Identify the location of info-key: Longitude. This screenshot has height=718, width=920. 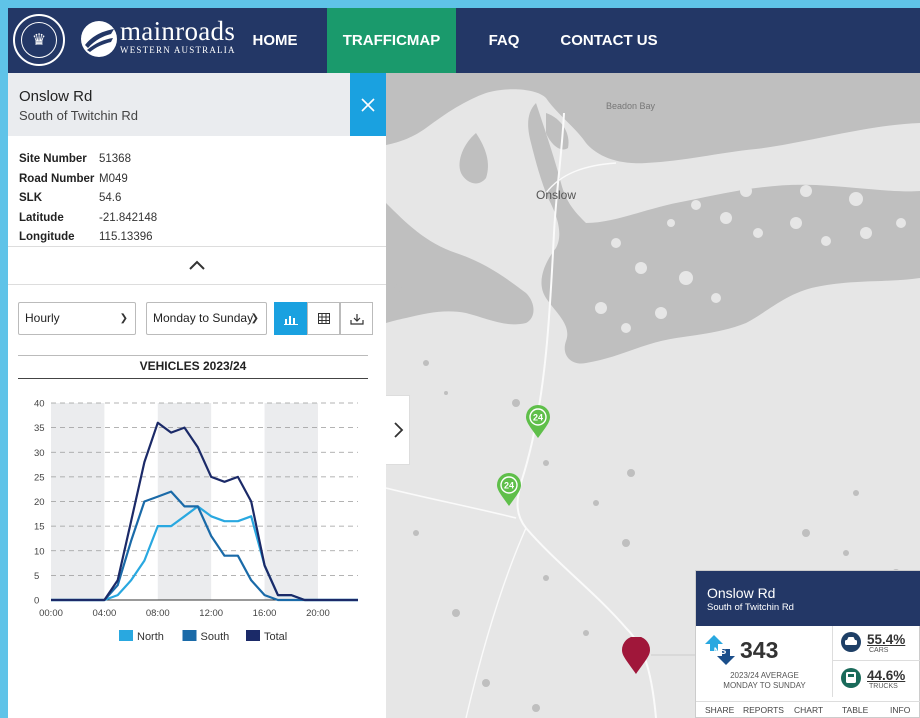
(47, 237).